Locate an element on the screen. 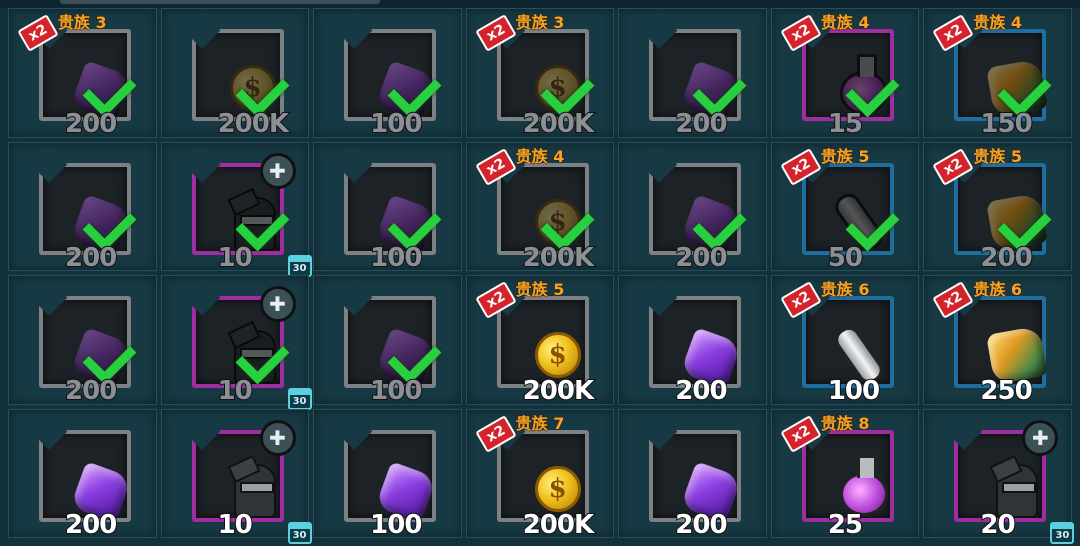 The width and height of the screenshot is (1080, 546). item-amount: 250 is located at coordinates (1006, 391).